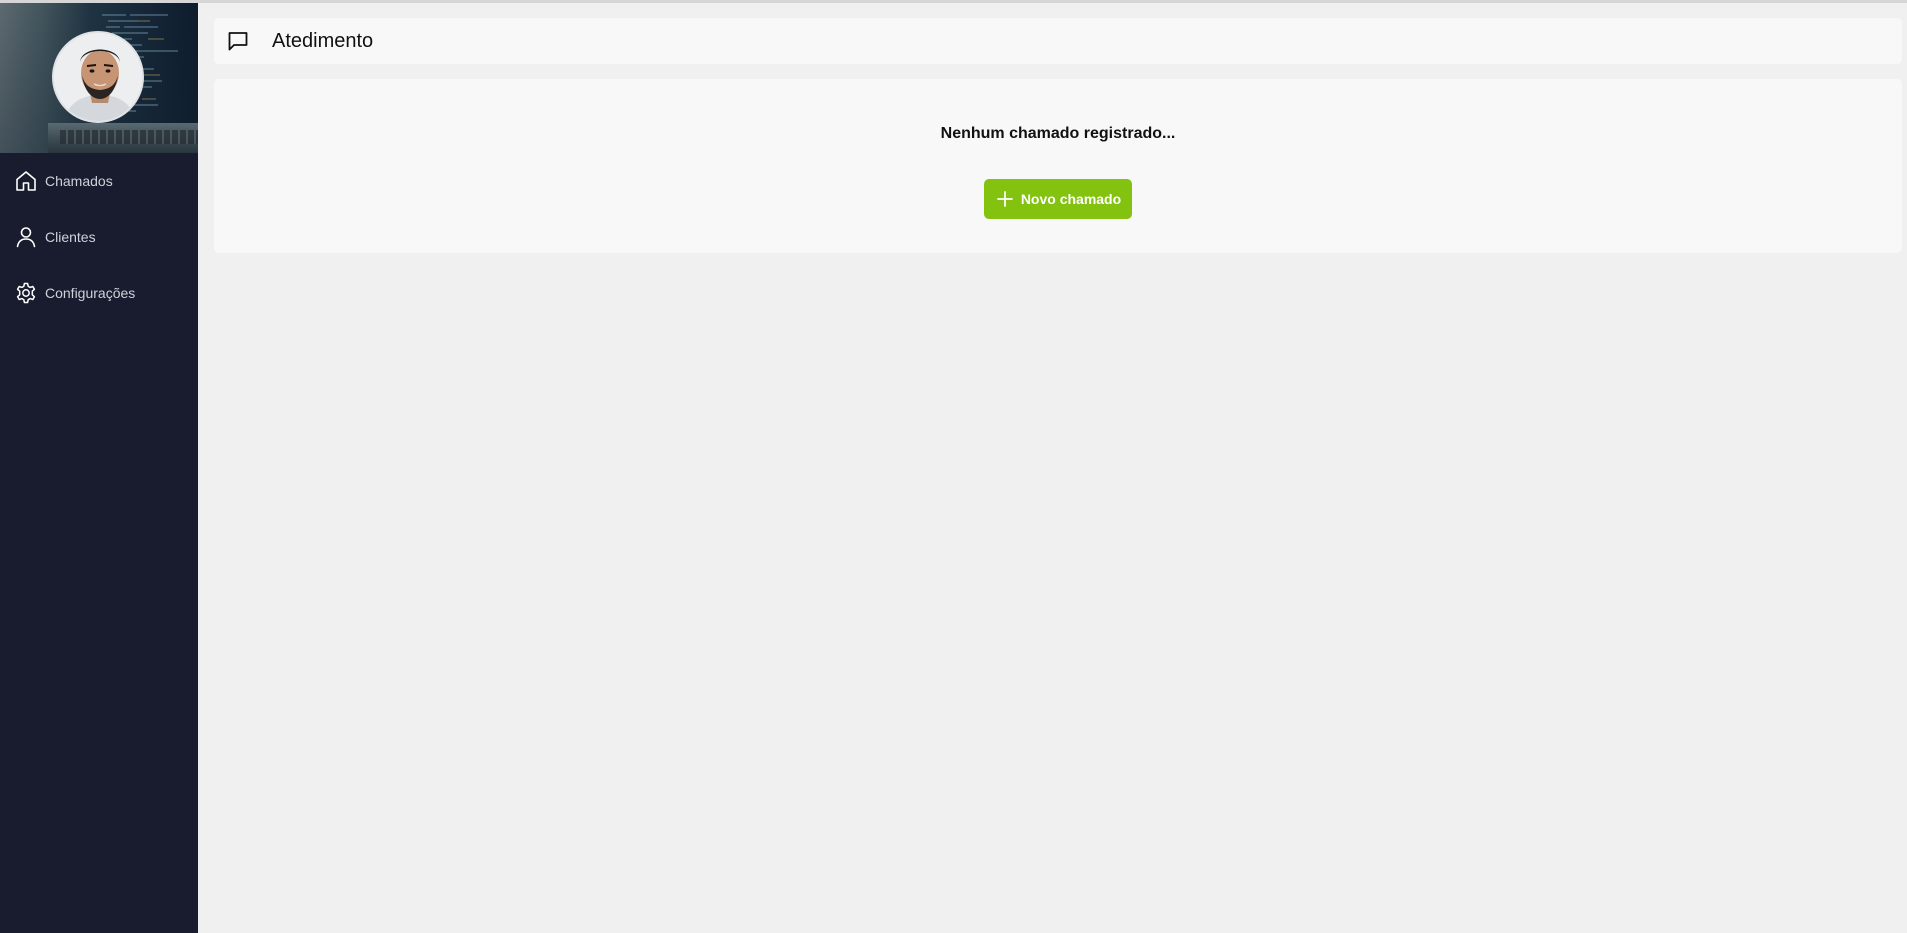 The height and width of the screenshot is (933, 1907). Describe the element at coordinates (26, 237) in the screenshot. I see `user-icon` at that location.